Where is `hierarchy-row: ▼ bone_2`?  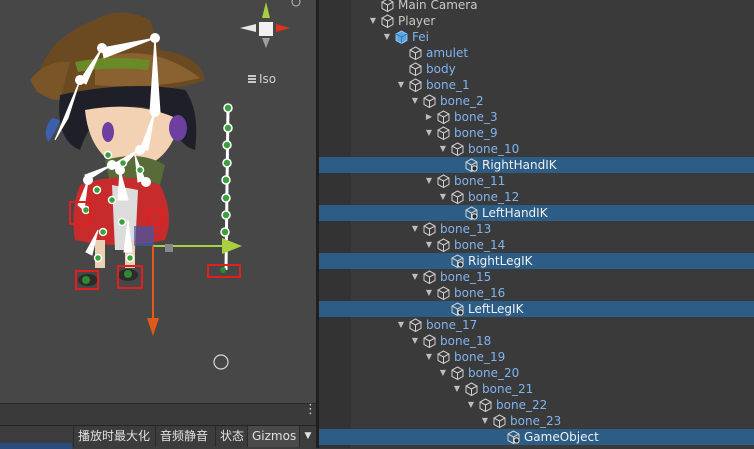
hierarchy-row: ▼ bone_2 is located at coordinates (536, 101).